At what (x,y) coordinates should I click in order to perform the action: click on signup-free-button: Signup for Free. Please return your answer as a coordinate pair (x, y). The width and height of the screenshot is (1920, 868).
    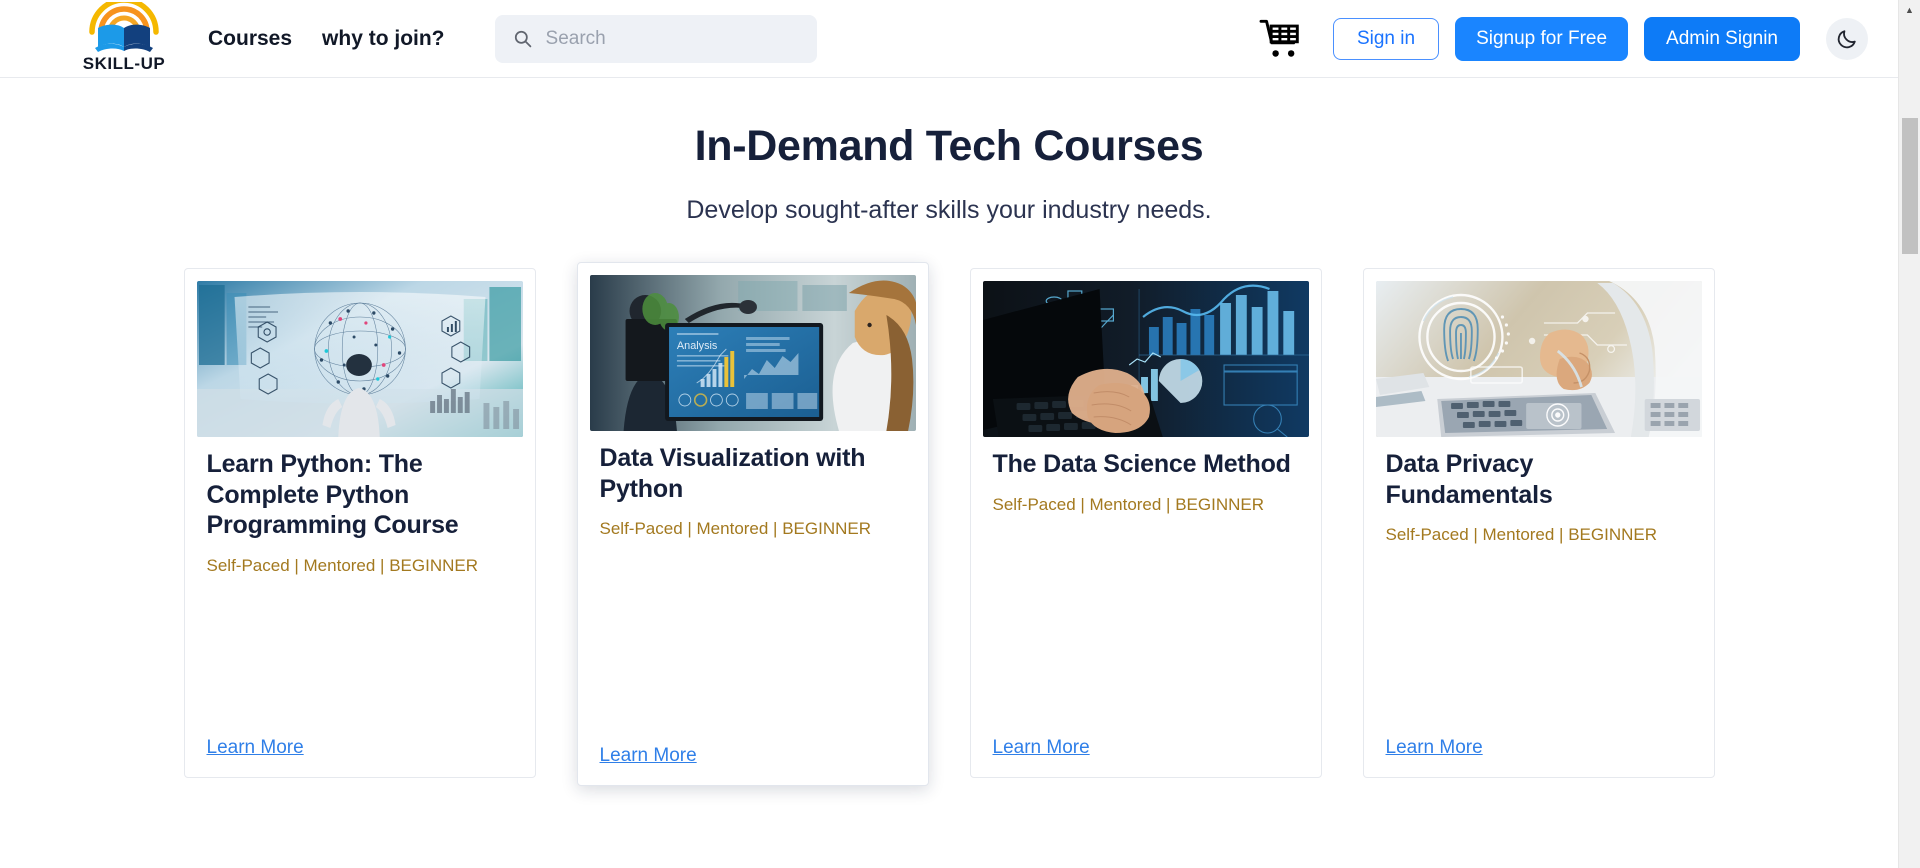
    Looking at the image, I should click on (1542, 38).